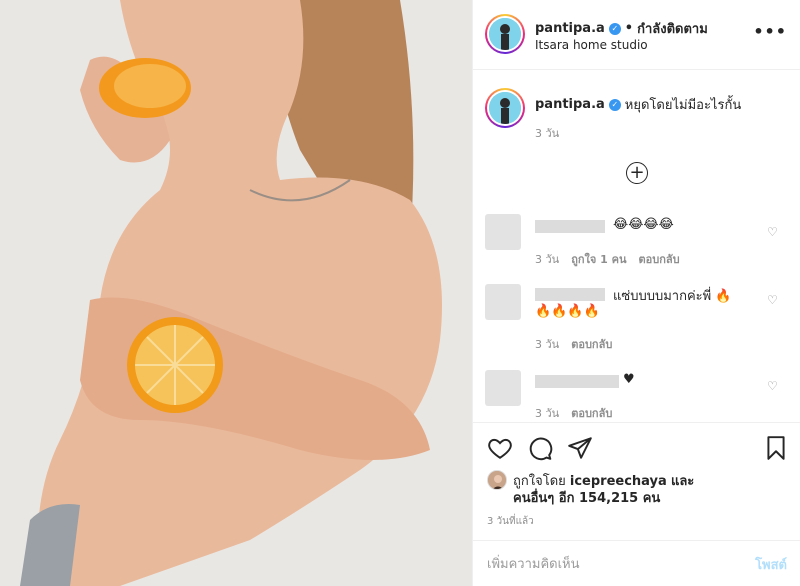 The height and width of the screenshot is (586, 800). Describe the element at coordinates (636, 252) in the screenshot. I see `comment-item: 😂😂😂😂 ♡ 3 วัน ถูกใจ 1 คน ตอบกลับ` at that location.